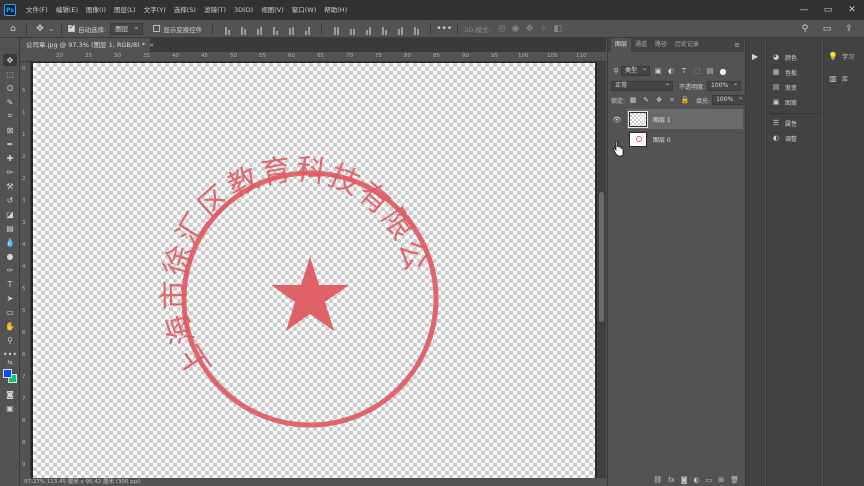  I want to click on home-icon: ⌂, so click(13, 29).